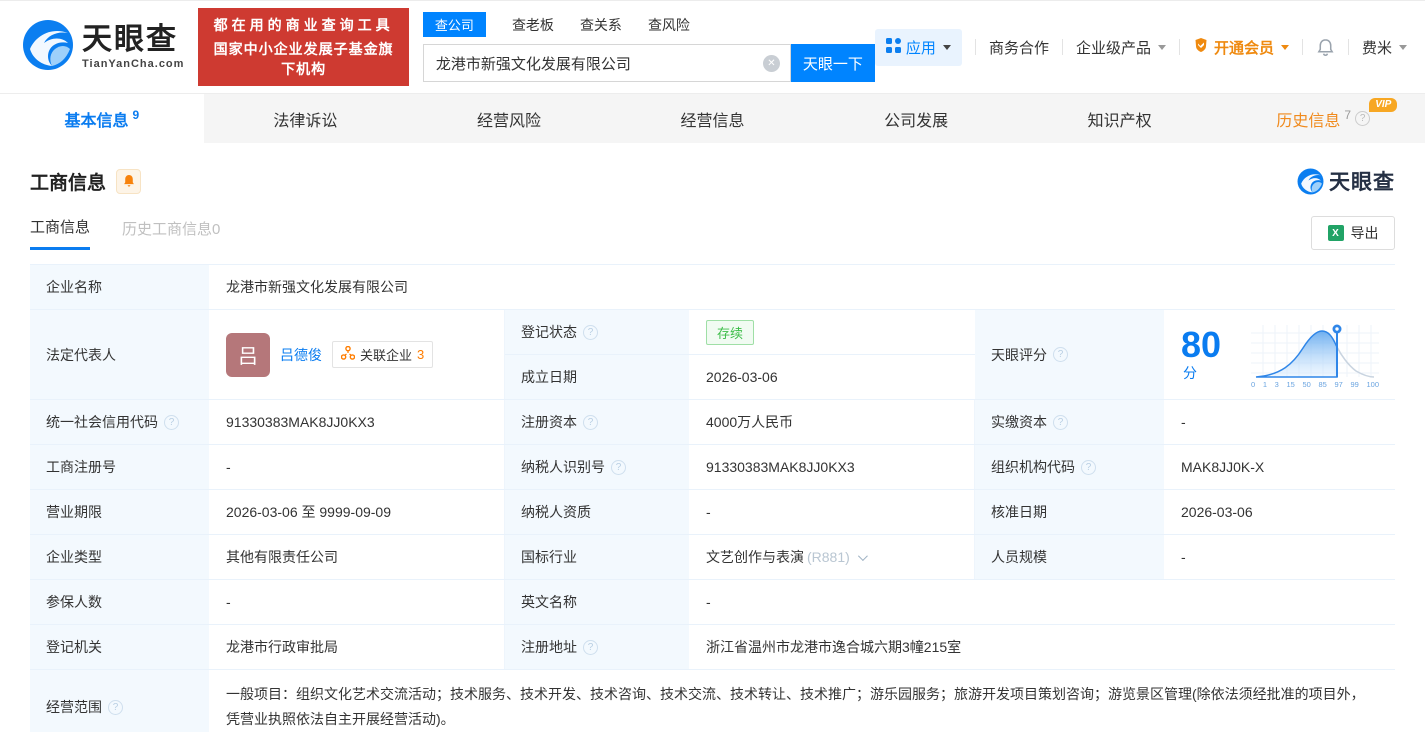 The image size is (1425, 732). I want to click on apps-menu: 应用, so click(918, 47).